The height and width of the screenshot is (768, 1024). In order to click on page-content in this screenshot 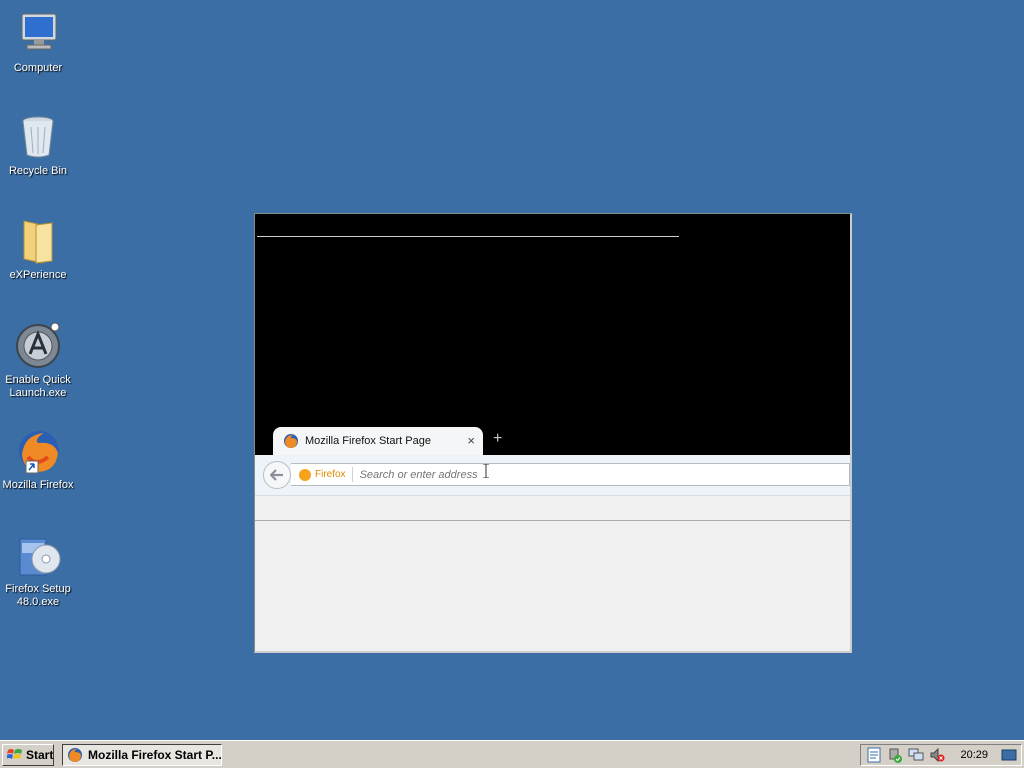, I will do `click(552, 586)`.